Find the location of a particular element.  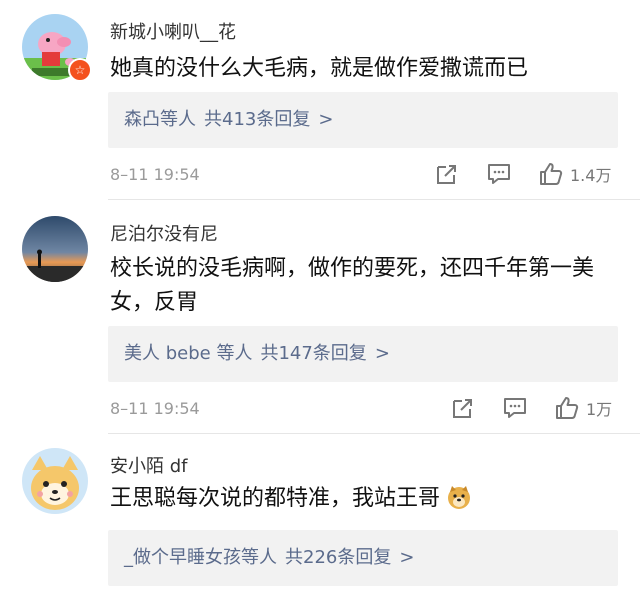

reply-names: 美人 bebe 等人 is located at coordinates (188, 353).